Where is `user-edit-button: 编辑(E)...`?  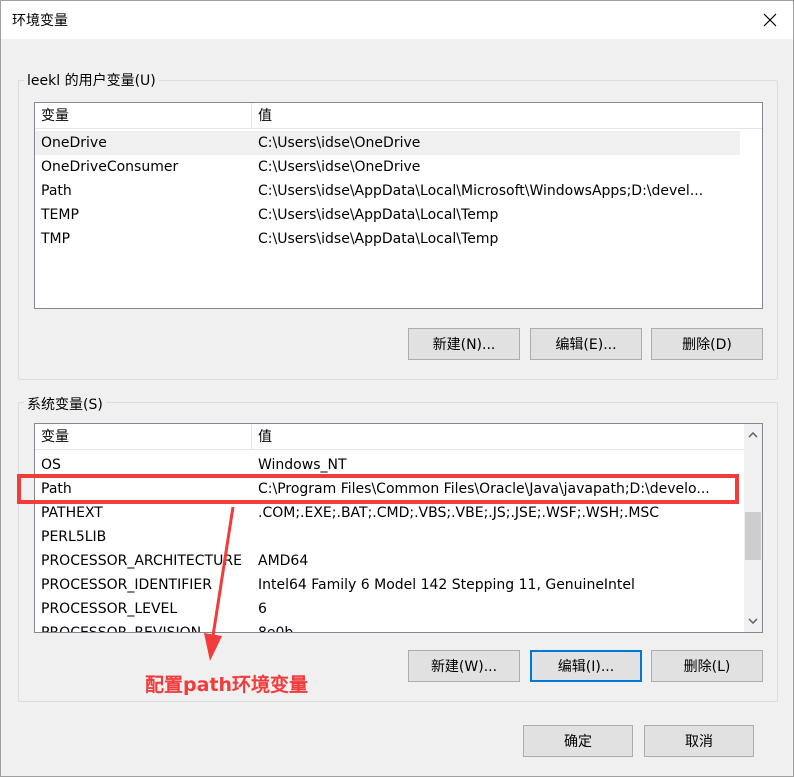 user-edit-button: 编辑(E)... is located at coordinates (586, 344).